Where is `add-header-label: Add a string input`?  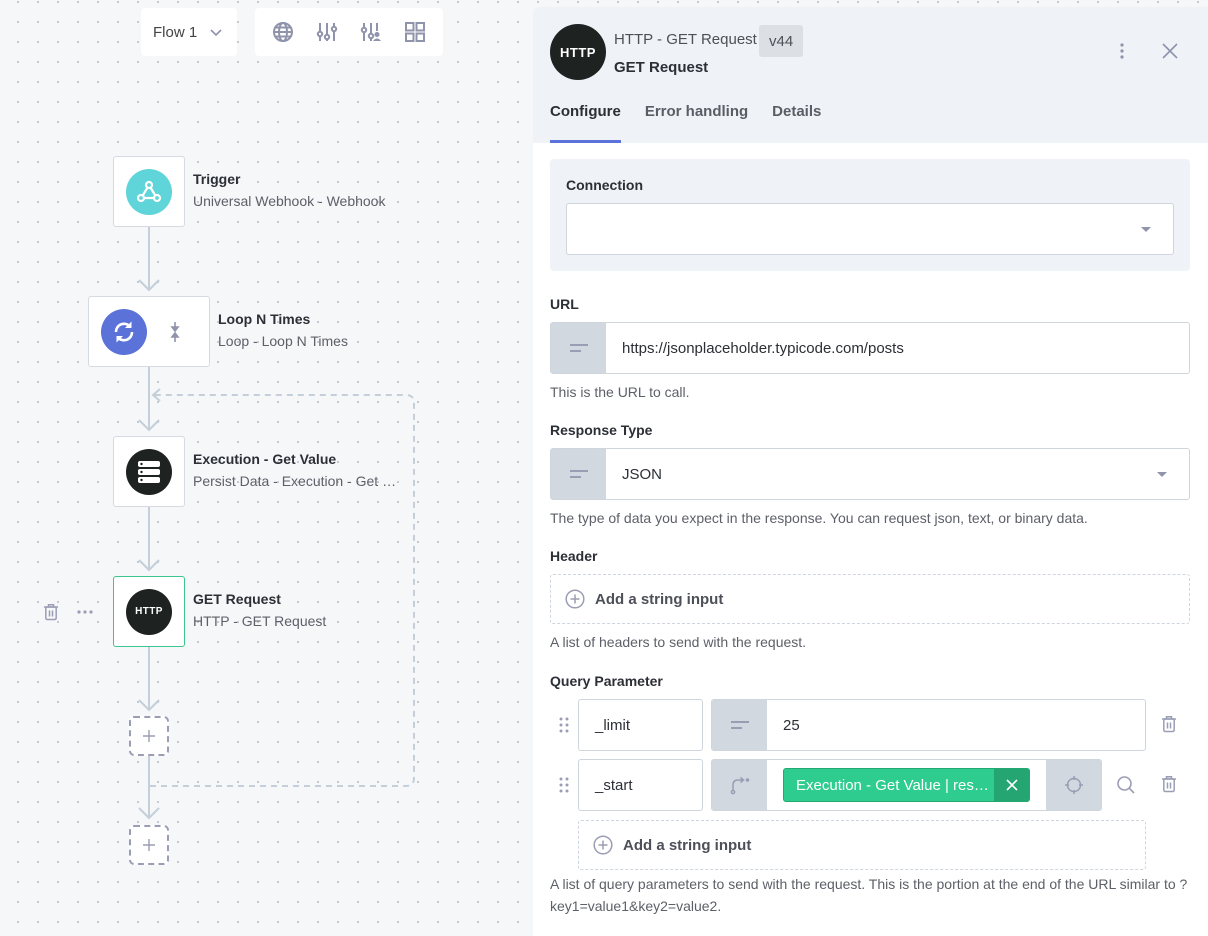 add-header-label: Add a string input is located at coordinates (659, 599).